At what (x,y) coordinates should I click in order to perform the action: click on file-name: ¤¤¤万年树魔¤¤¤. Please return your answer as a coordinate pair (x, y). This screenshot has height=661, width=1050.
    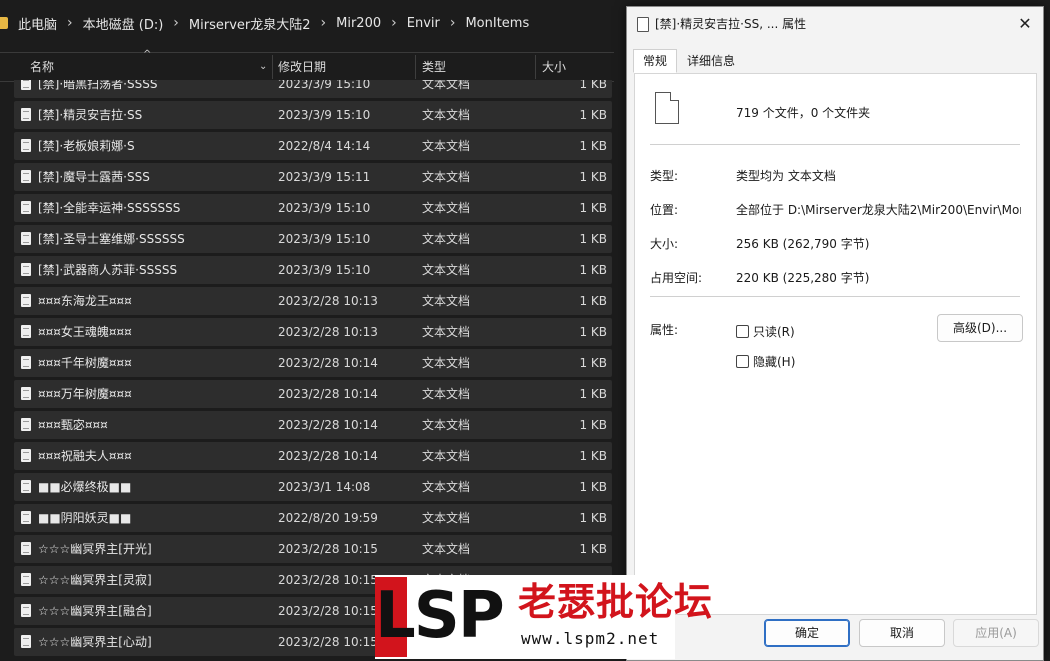
    Looking at the image, I should click on (85, 394).